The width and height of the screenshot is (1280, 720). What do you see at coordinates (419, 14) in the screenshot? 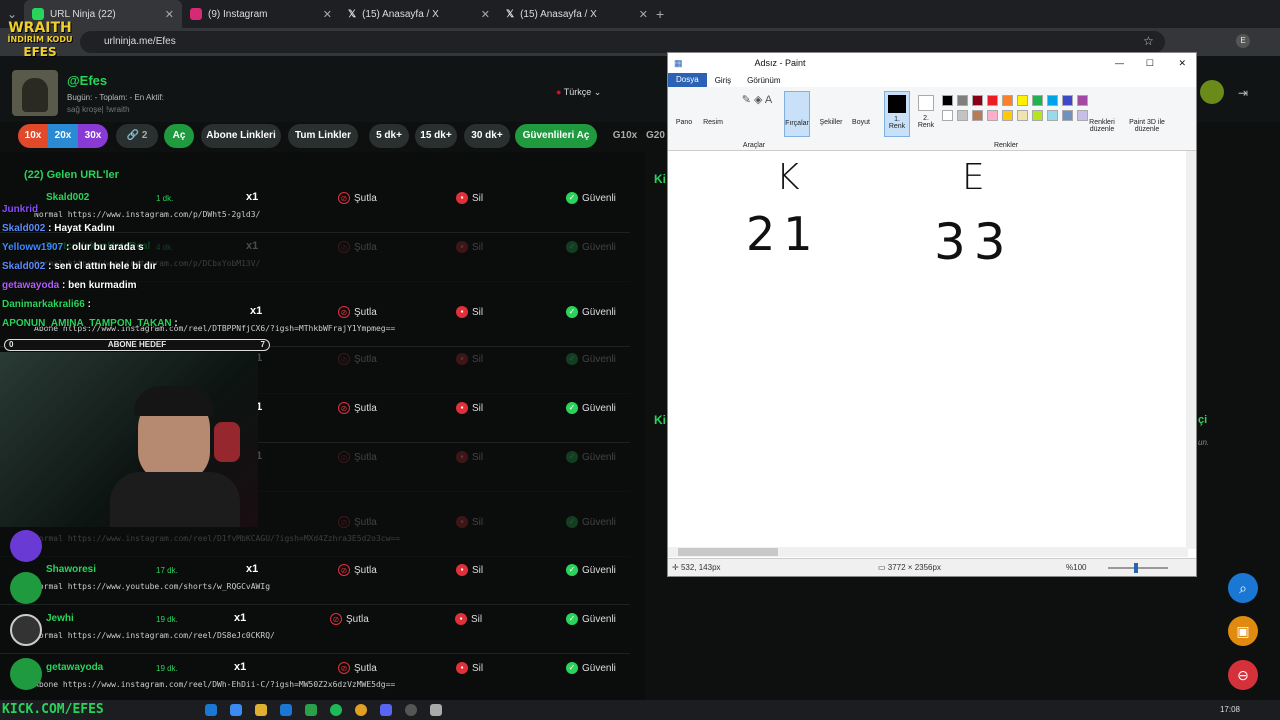
I see `tab-x-1: 𝕏 (15) Anasayfa / X ✕` at bounding box center [419, 14].